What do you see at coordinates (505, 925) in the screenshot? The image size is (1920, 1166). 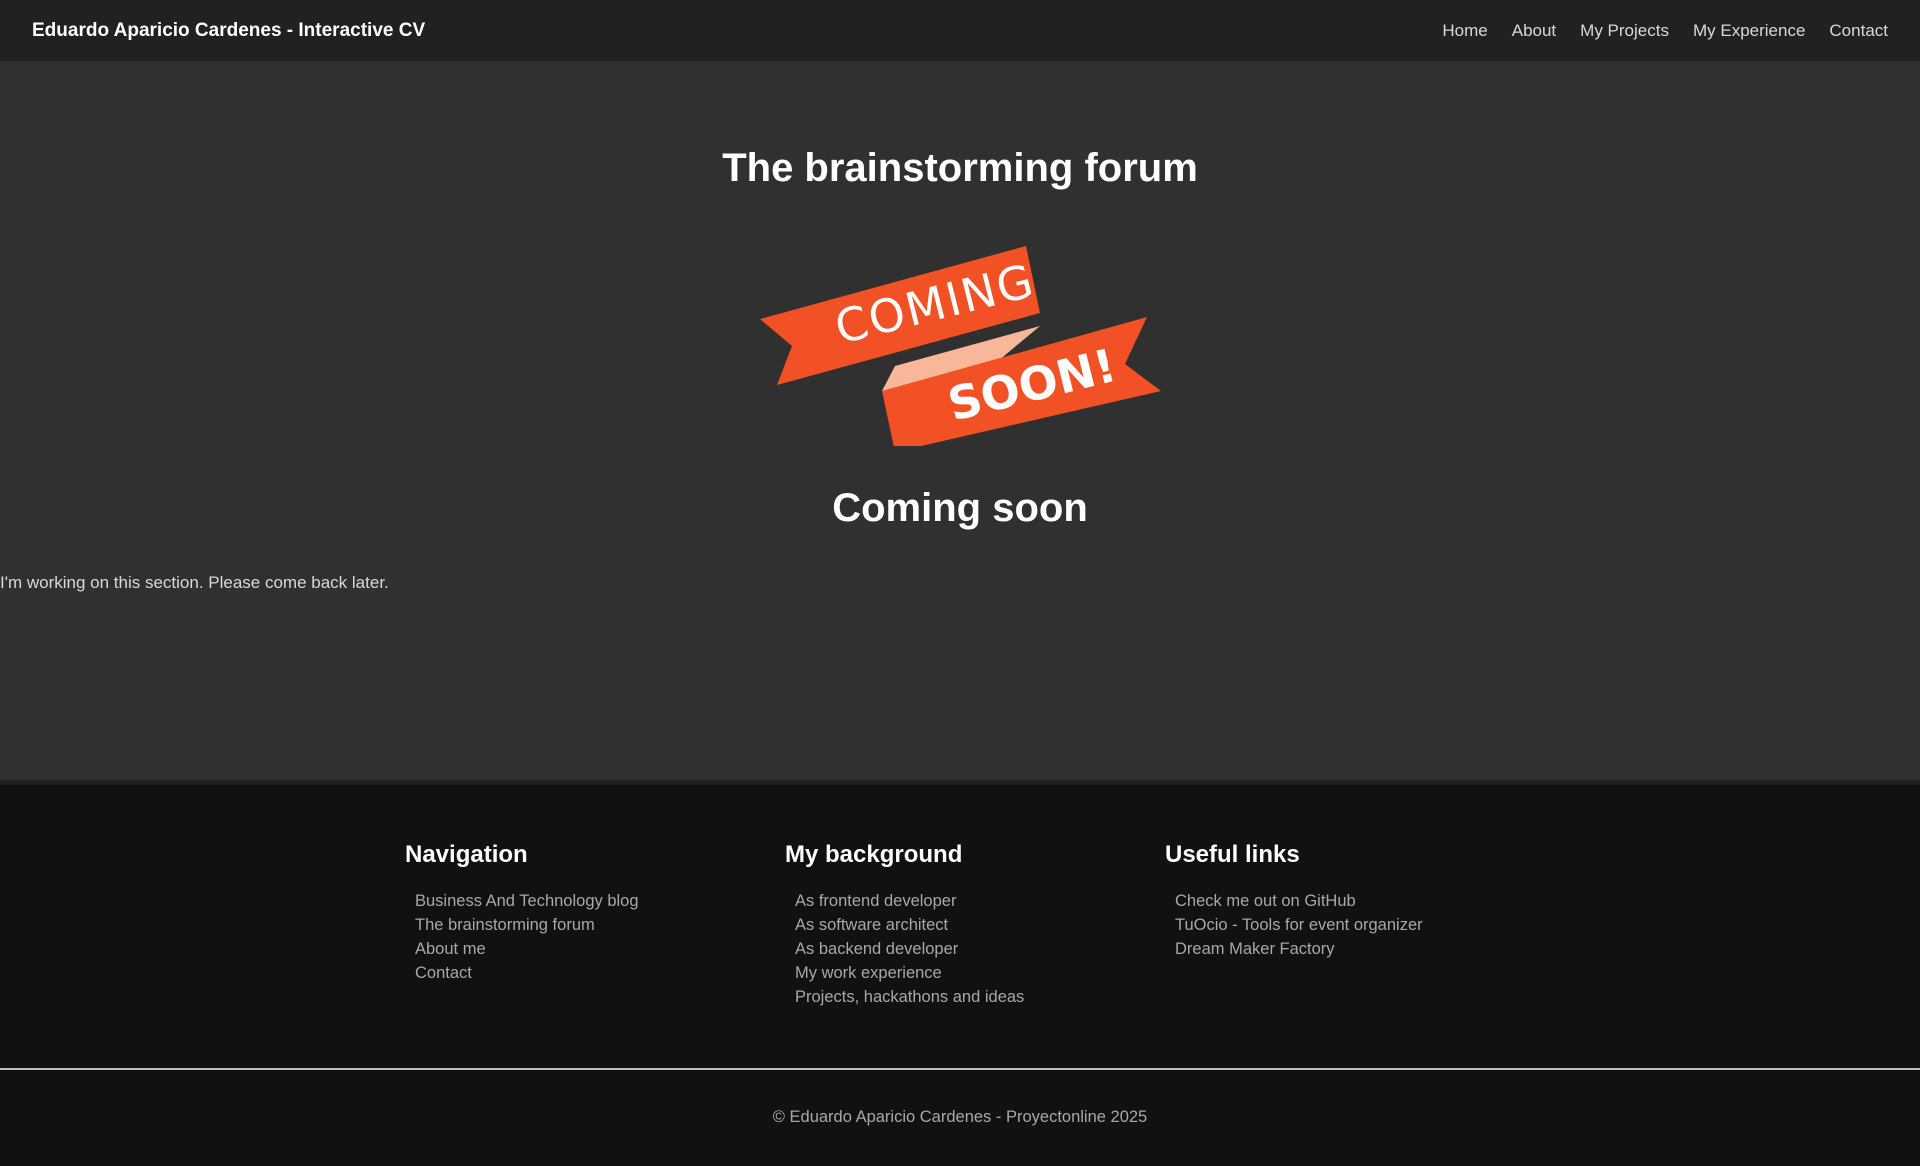 I see `footer-link-forum: The brainstorming forum` at bounding box center [505, 925].